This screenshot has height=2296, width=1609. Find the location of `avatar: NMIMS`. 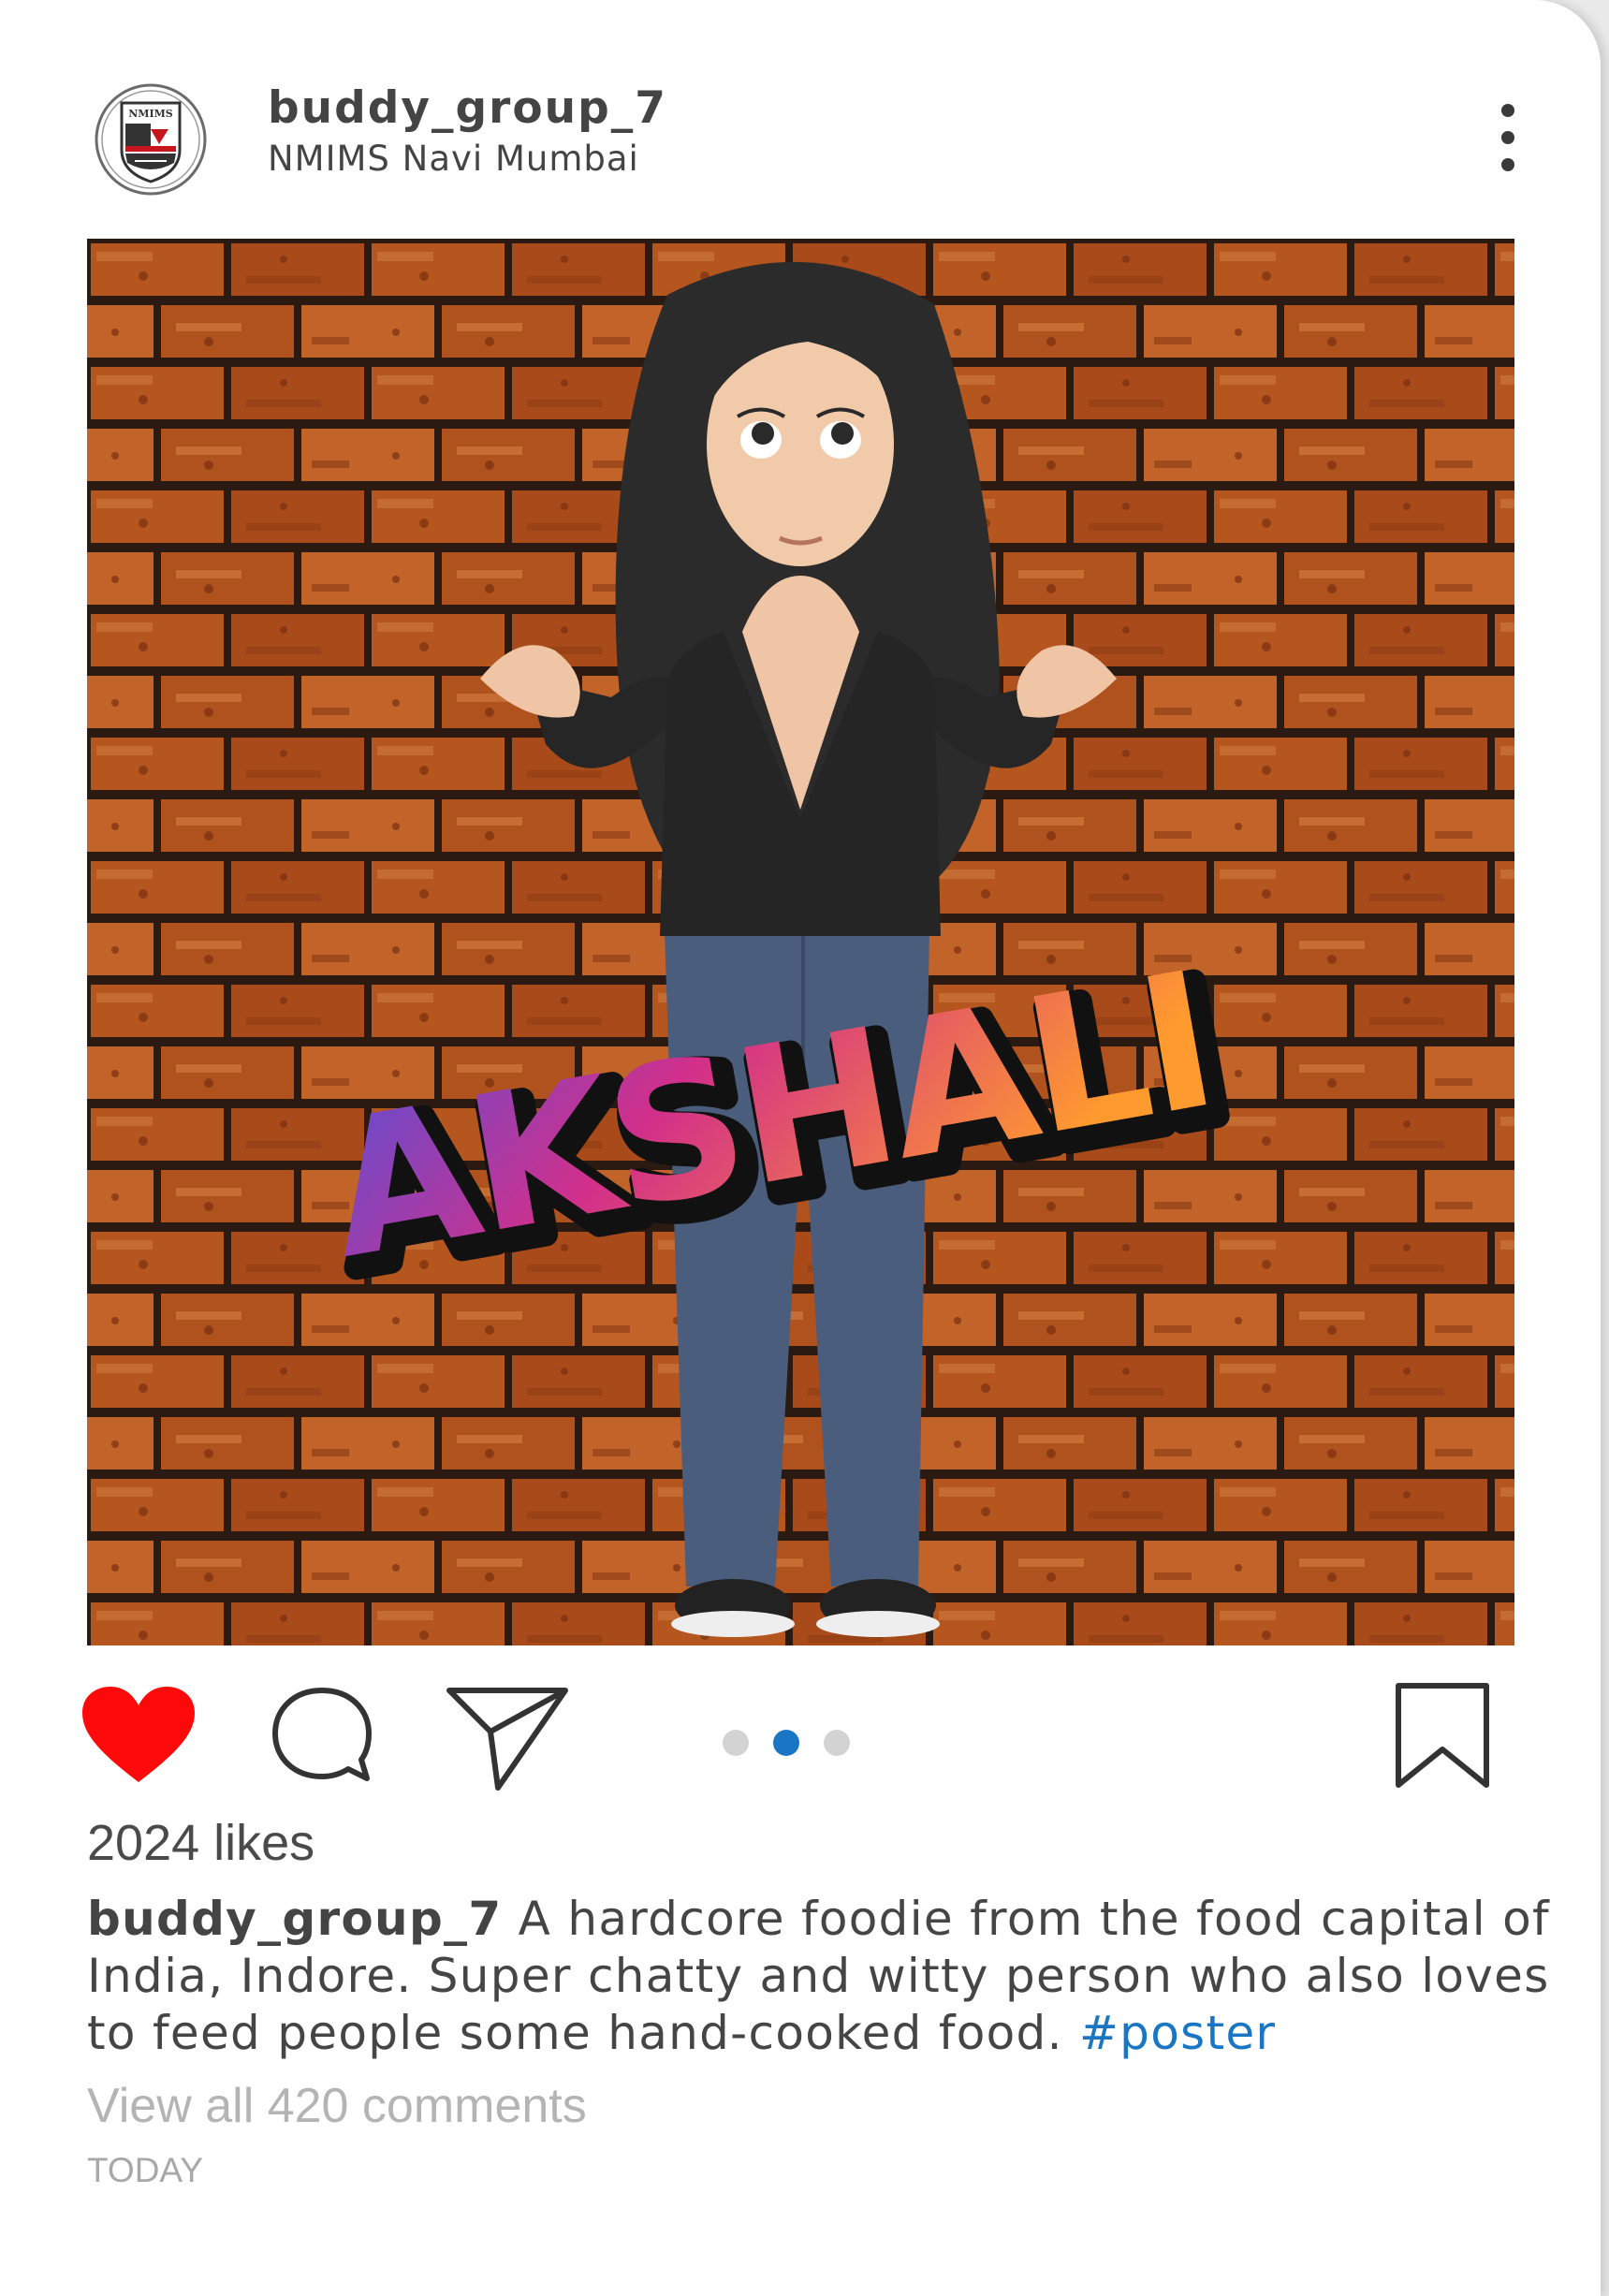

avatar: NMIMS is located at coordinates (151, 139).